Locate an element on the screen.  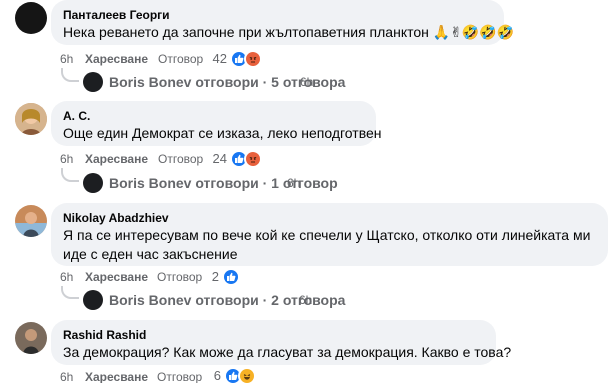
comment-author: Rashid Rashid is located at coordinates (273, 335).